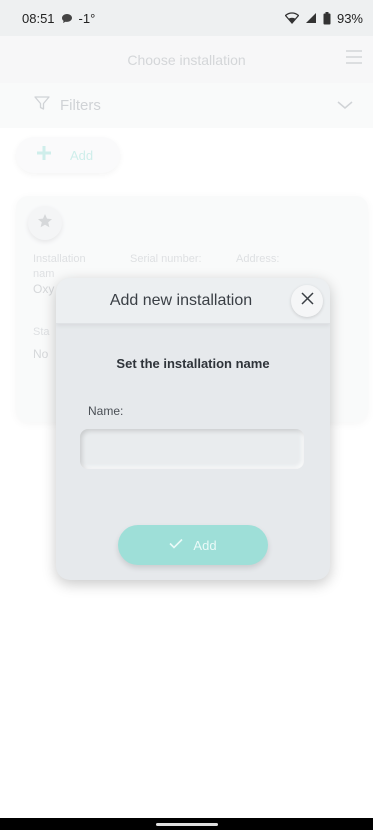  I want to click on wifi-icon, so click(291, 18).